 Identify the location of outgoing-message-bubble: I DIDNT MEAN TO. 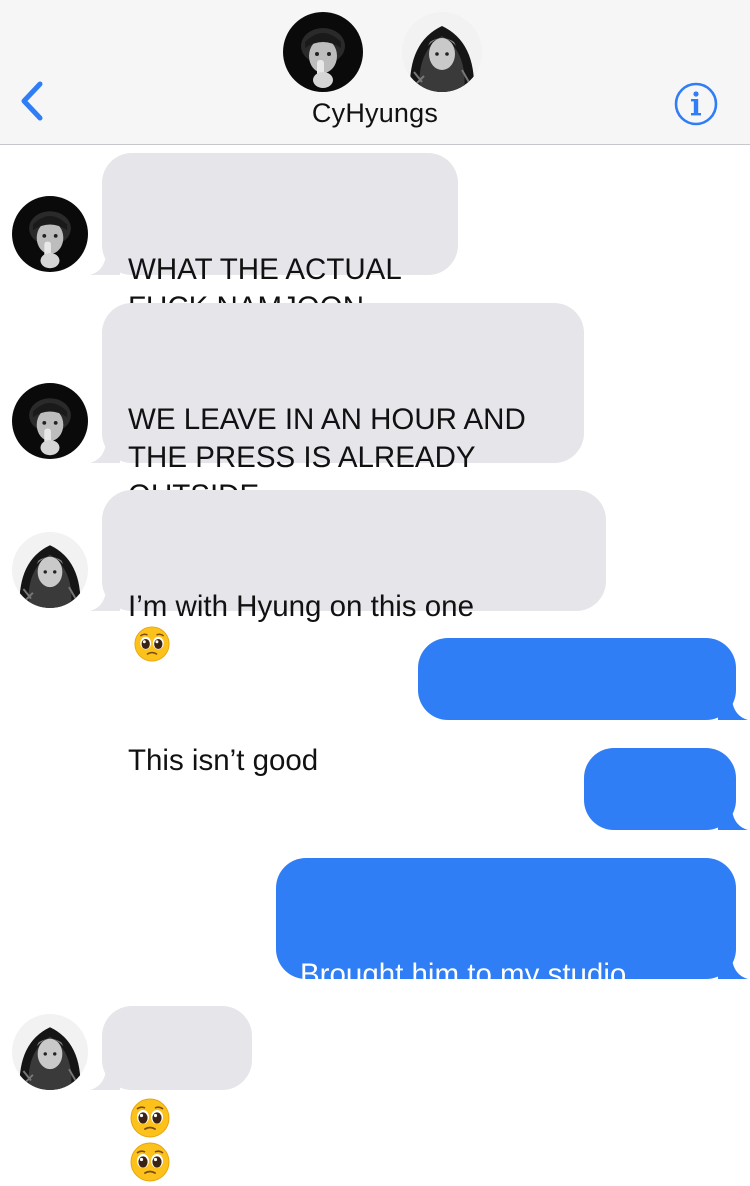
(583, 704).